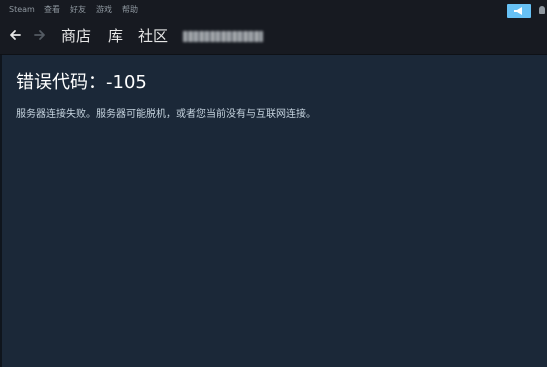 This screenshot has width=547, height=367. What do you see at coordinates (1, 211) in the screenshot?
I see `left-border` at bounding box center [1, 211].